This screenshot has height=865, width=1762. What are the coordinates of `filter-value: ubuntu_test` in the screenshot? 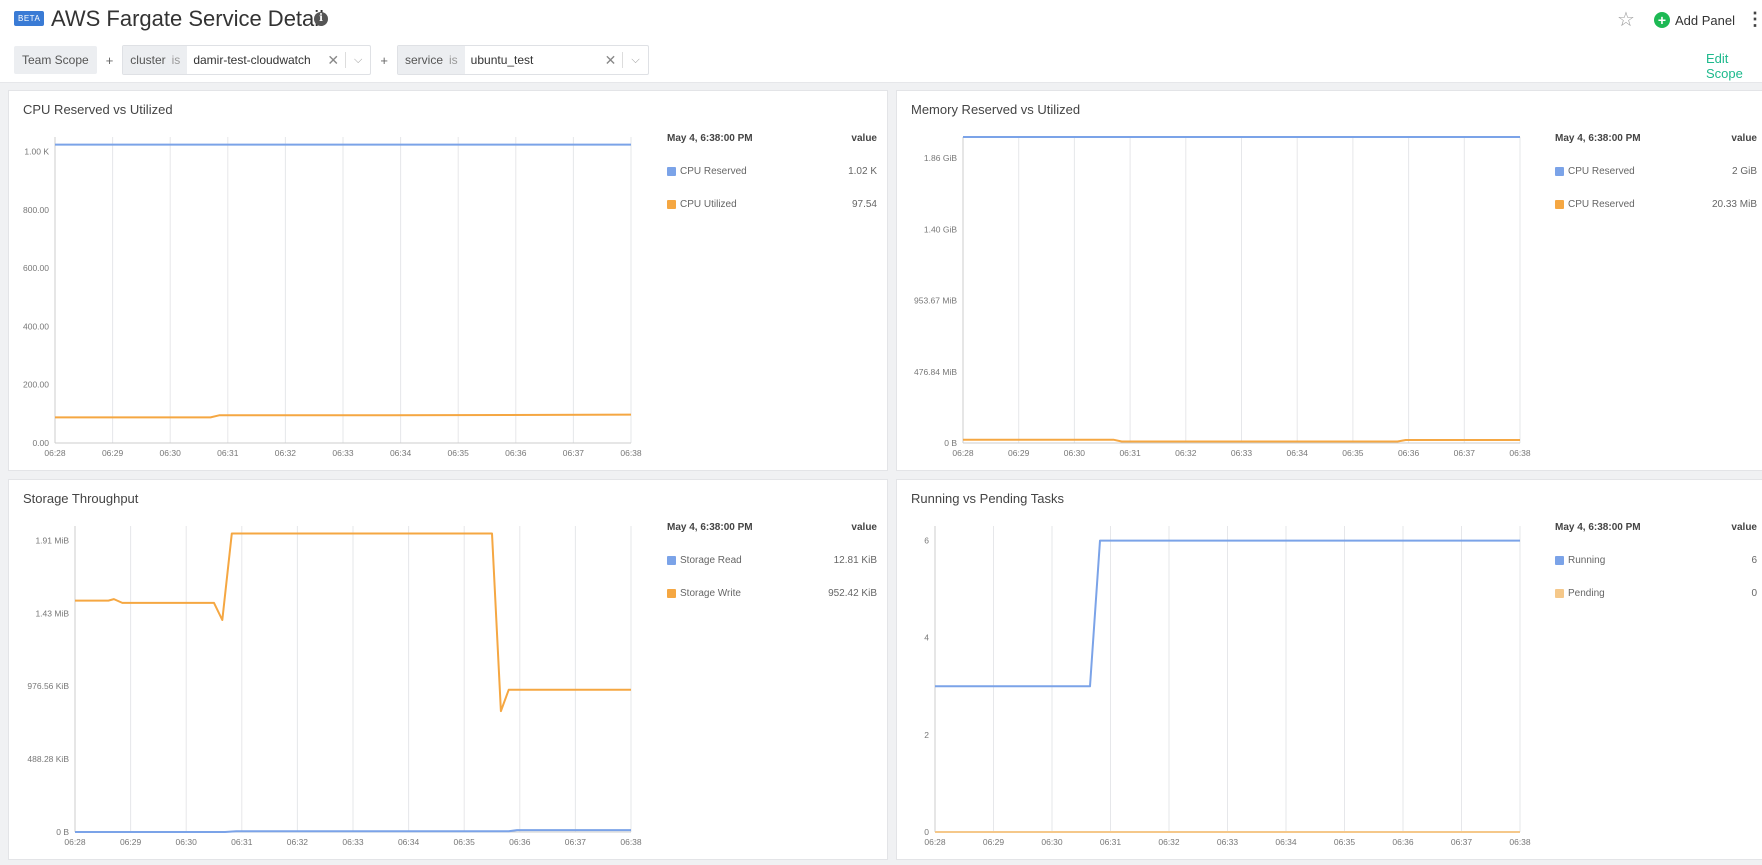 It's located at (532, 60).